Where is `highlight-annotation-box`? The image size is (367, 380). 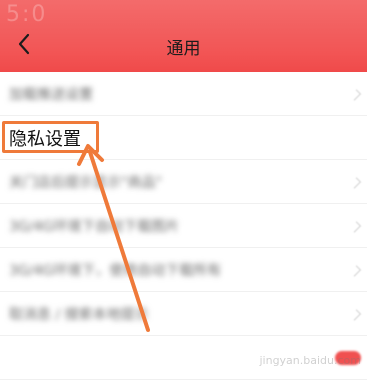 highlight-annotation-box is located at coordinates (50, 137).